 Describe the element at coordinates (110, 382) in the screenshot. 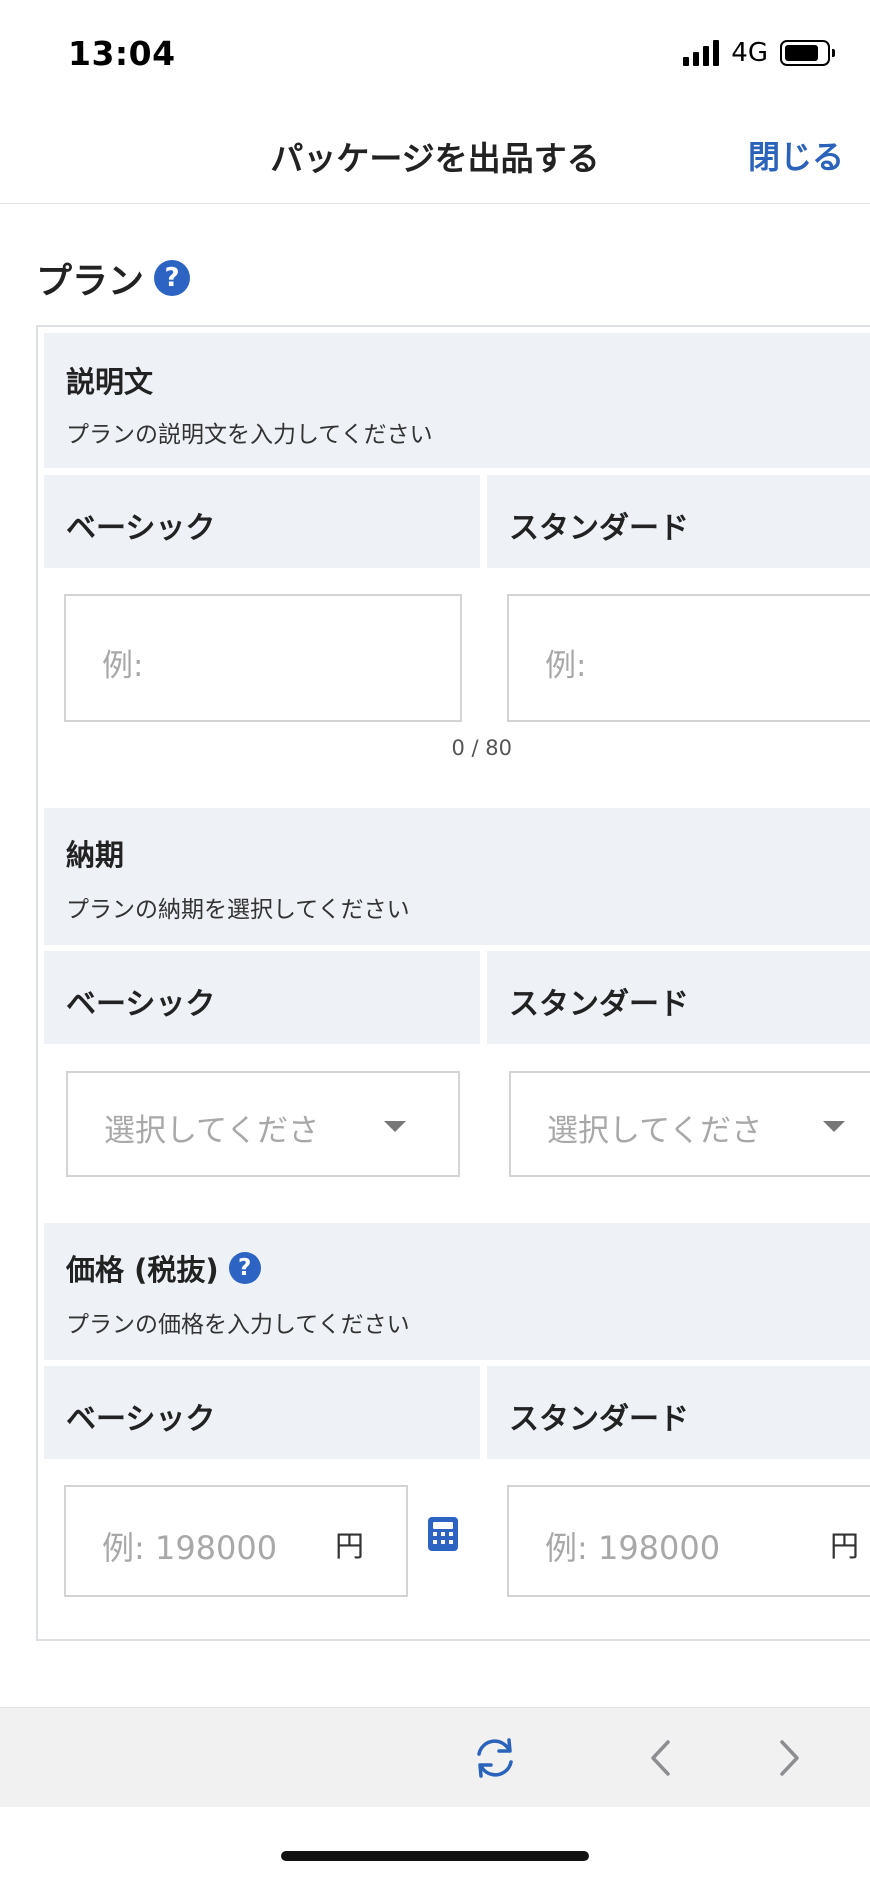

I see `description-title: 説明文` at that location.